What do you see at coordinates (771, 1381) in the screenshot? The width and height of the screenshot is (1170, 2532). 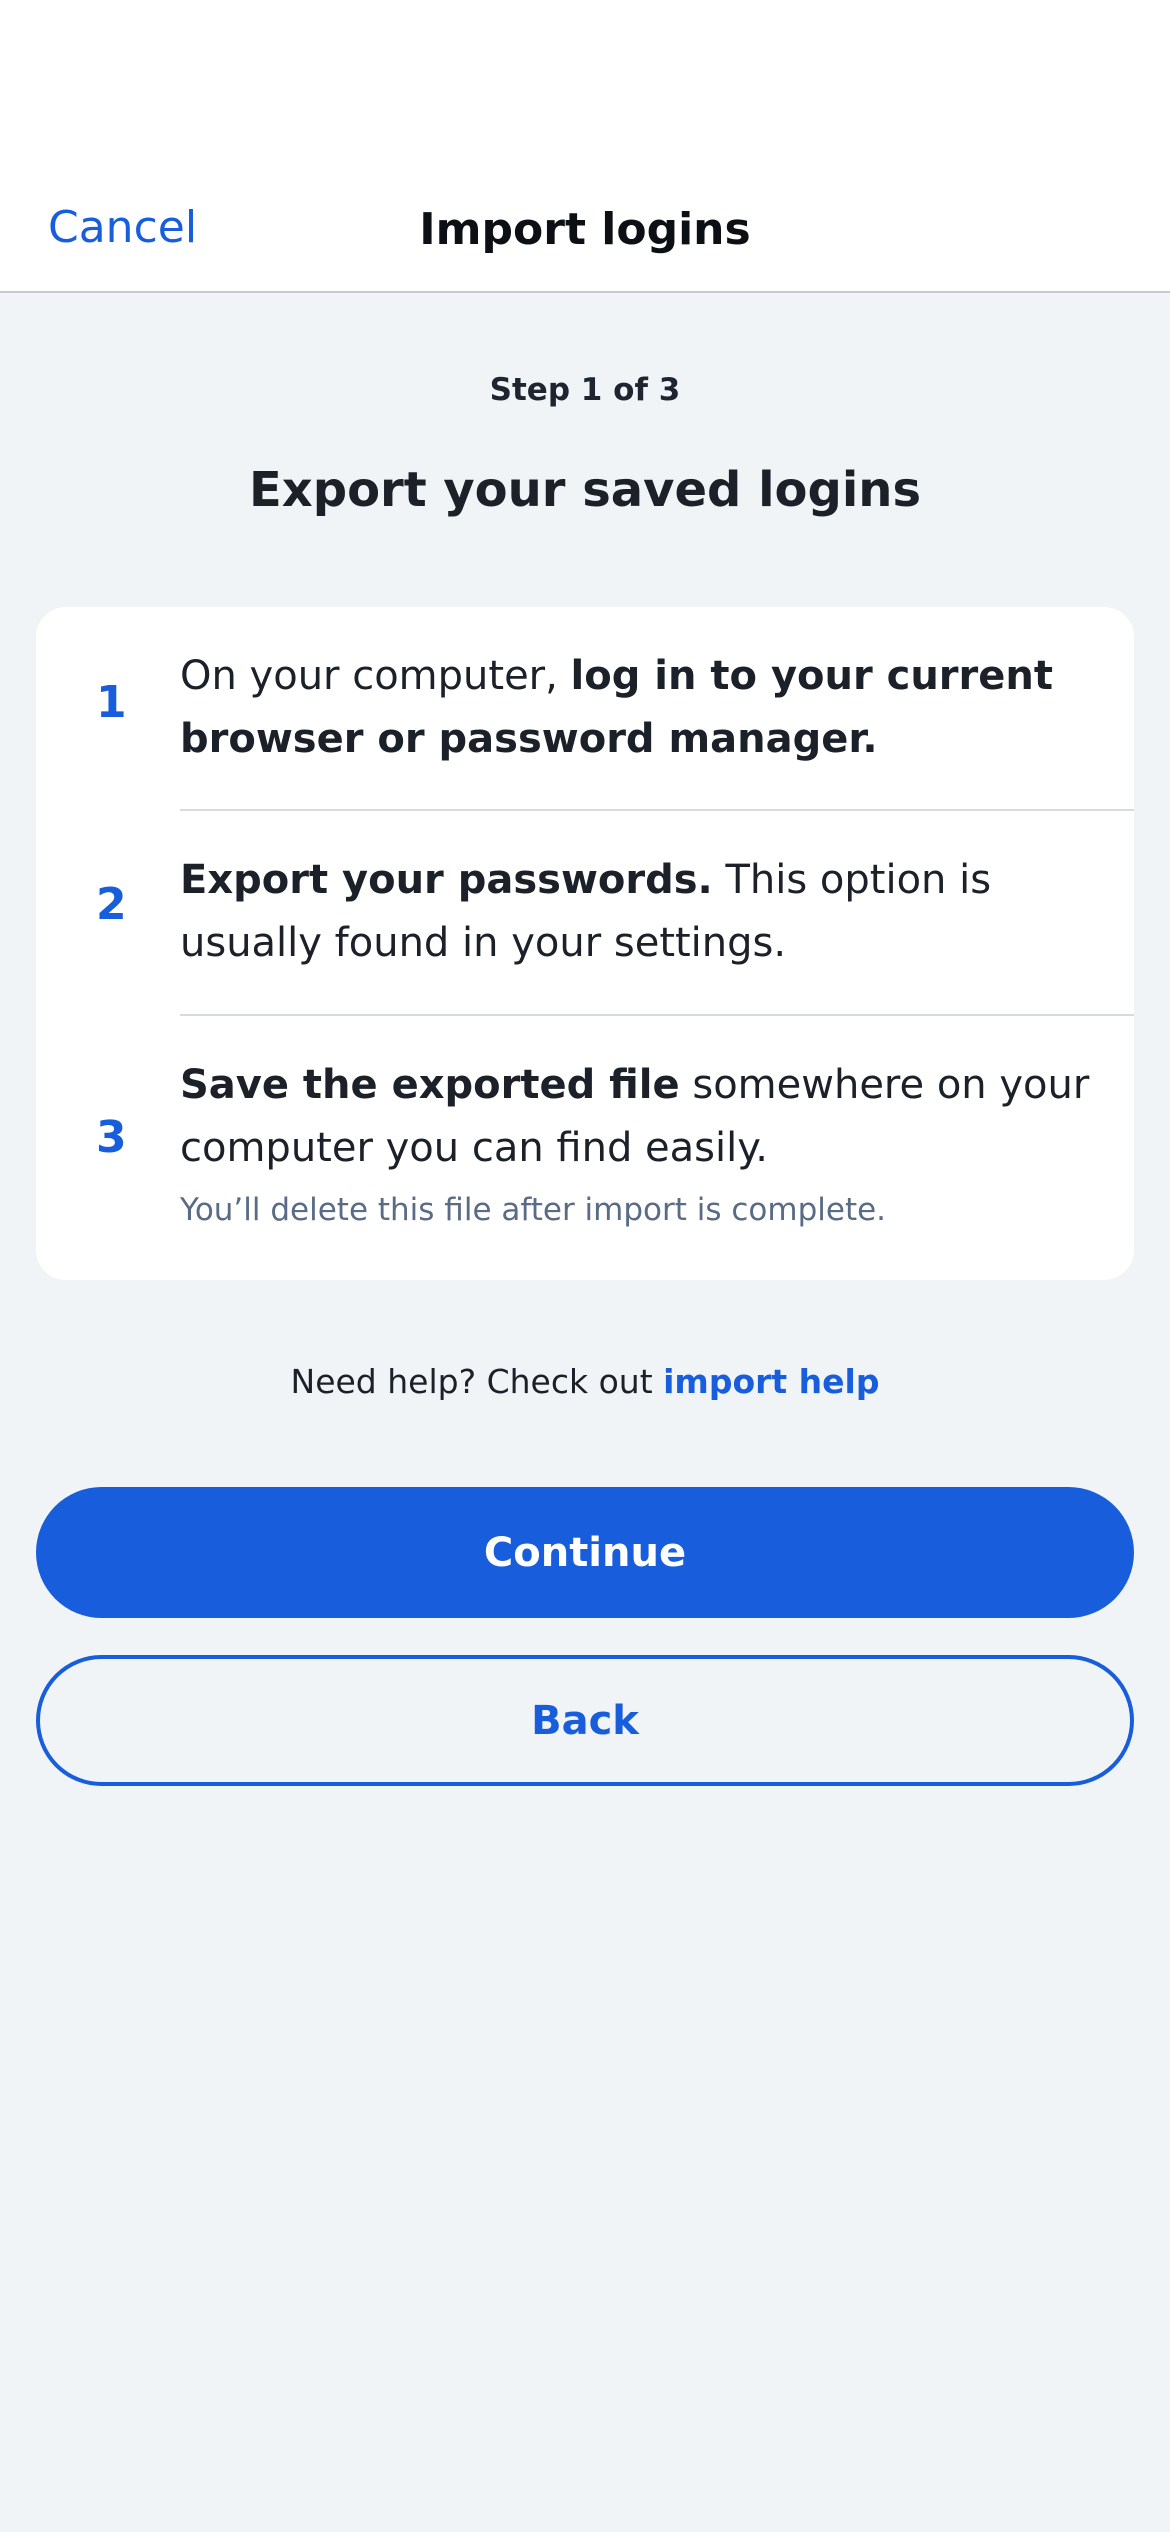 I see `import-help-link: import help` at bounding box center [771, 1381].